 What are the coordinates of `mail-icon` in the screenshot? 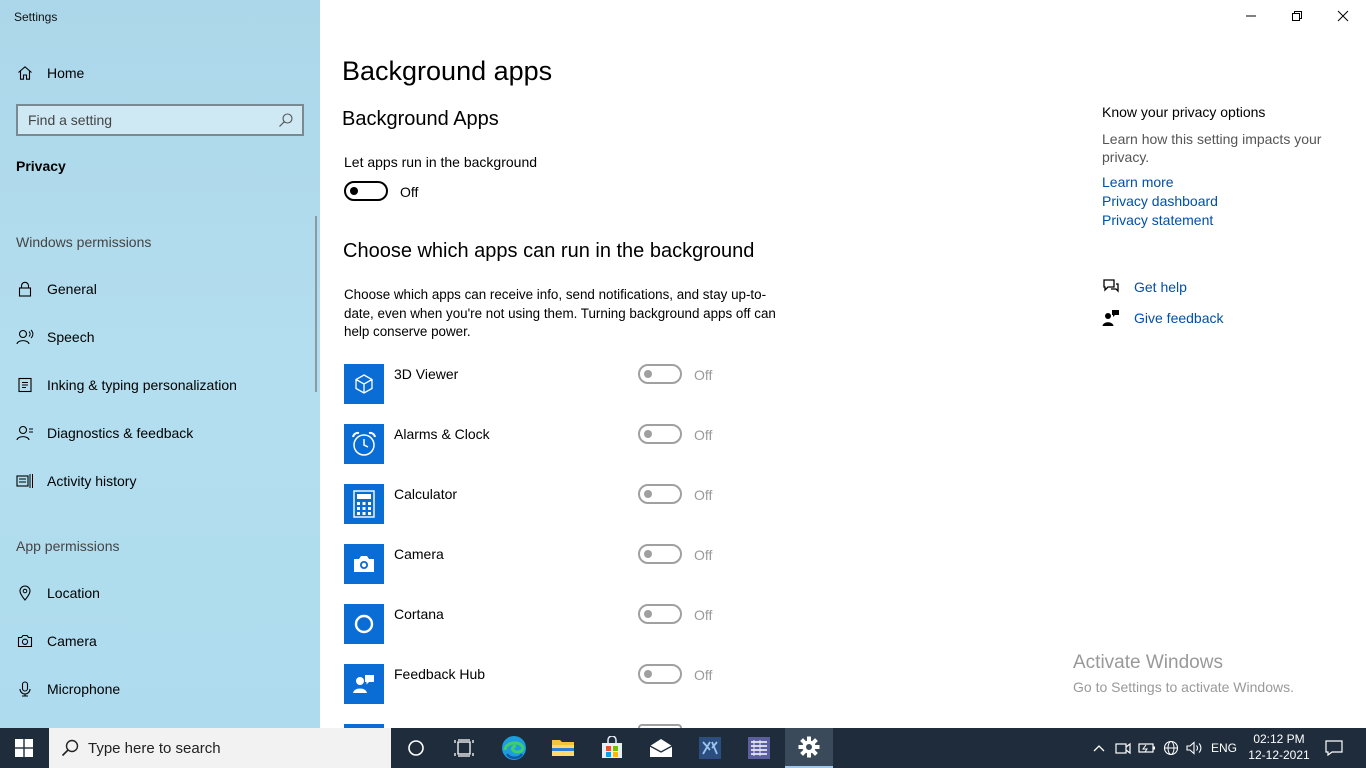 It's located at (661, 748).